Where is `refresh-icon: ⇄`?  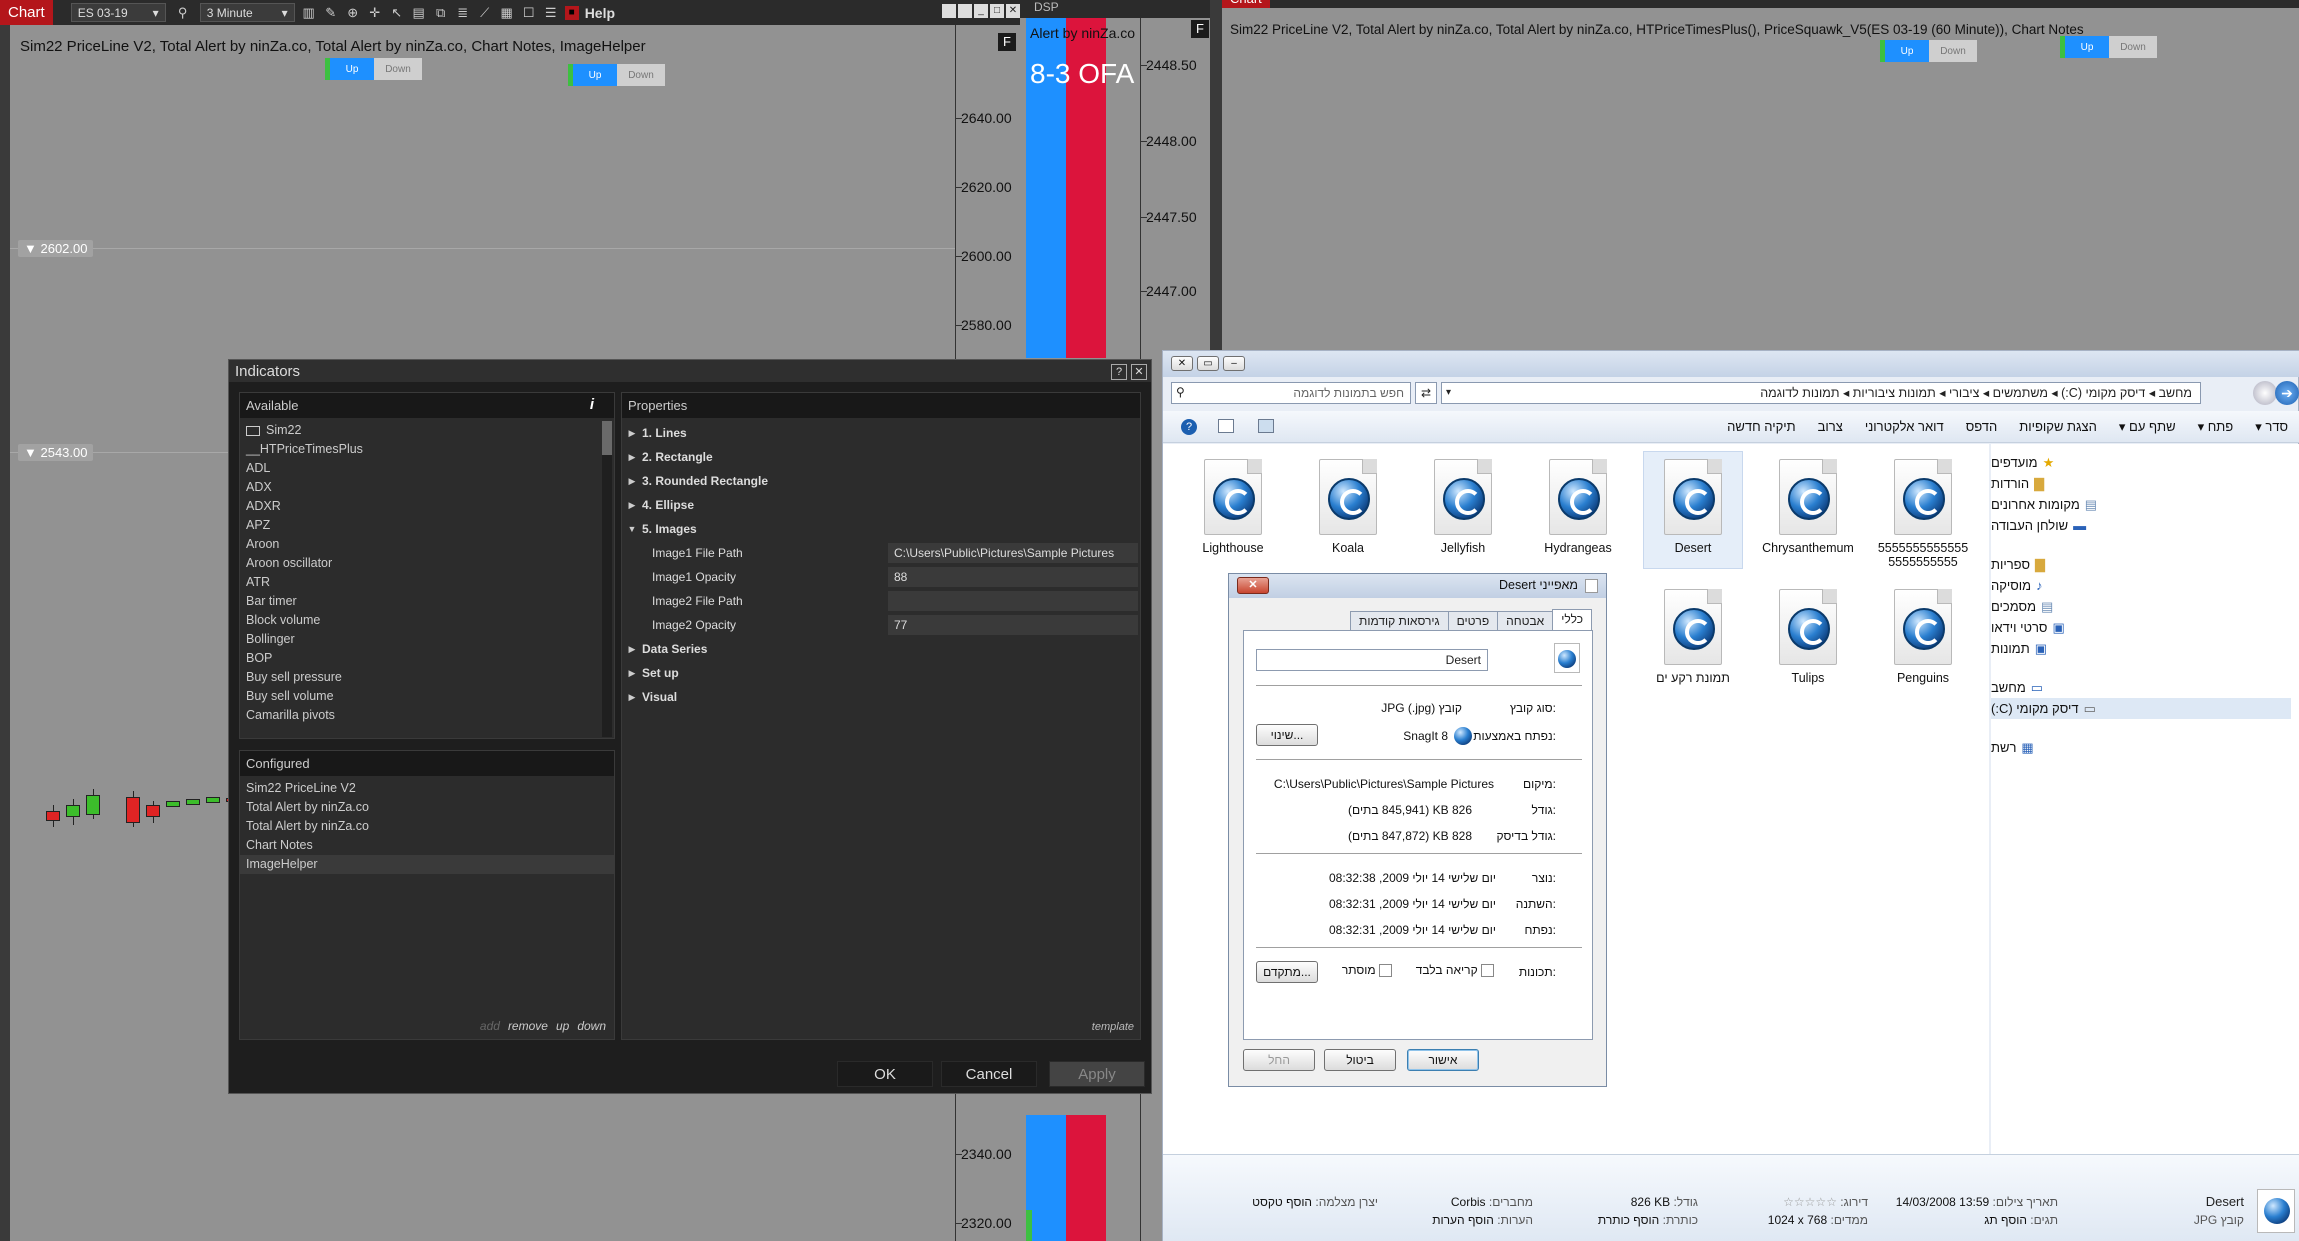
refresh-icon: ⇄ is located at coordinates (1426, 393).